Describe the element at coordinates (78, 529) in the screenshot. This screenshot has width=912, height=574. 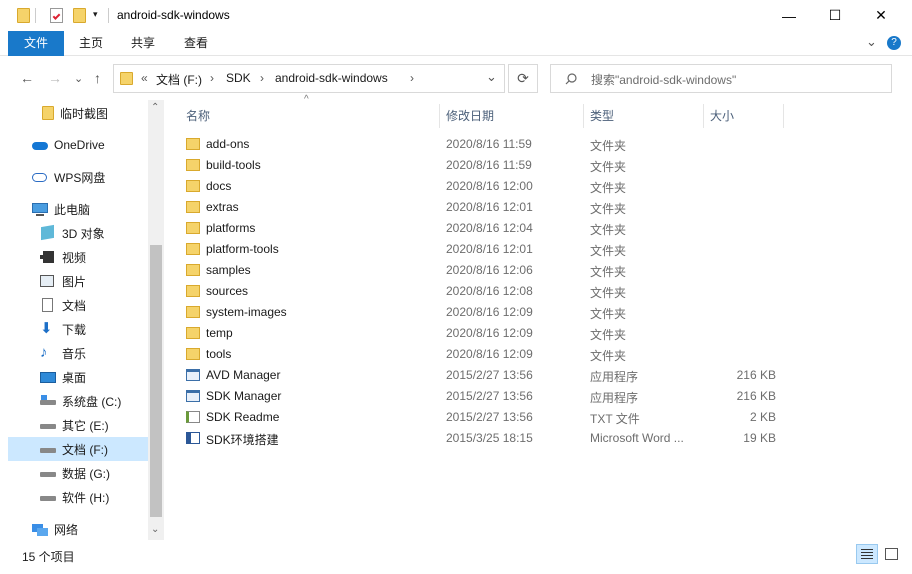
I see `sidebar-item-network: 网络` at that location.